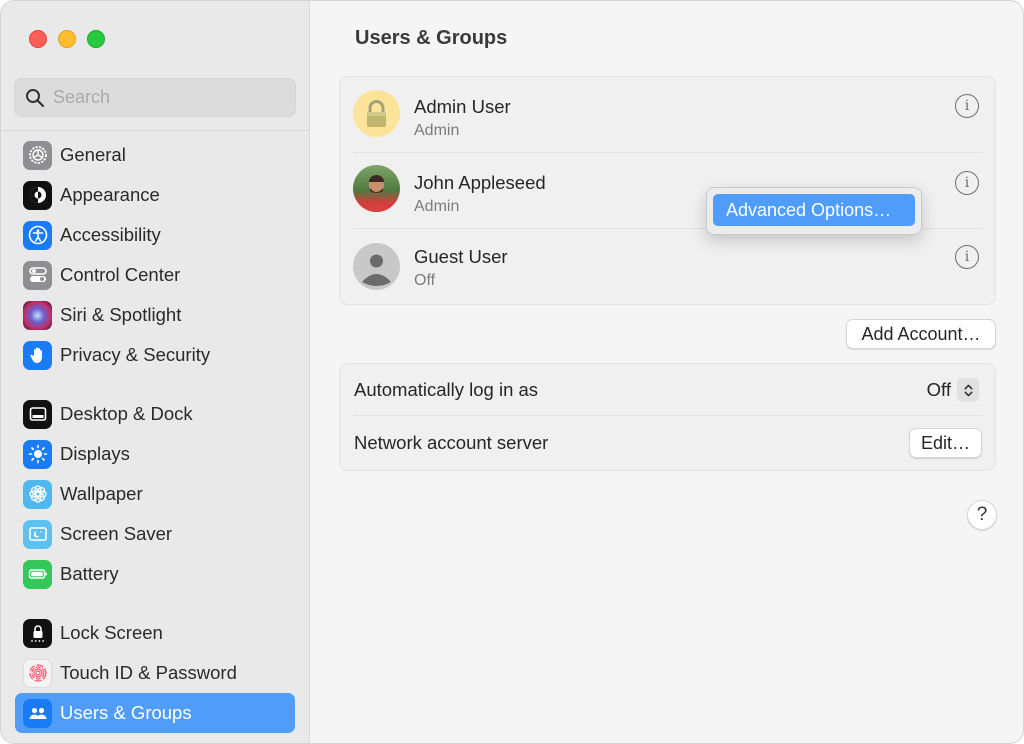 The height and width of the screenshot is (744, 1024). What do you see at coordinates (376, 113) in the screenshot?
I see `lock-avatar` at bounding box center [376, 113].